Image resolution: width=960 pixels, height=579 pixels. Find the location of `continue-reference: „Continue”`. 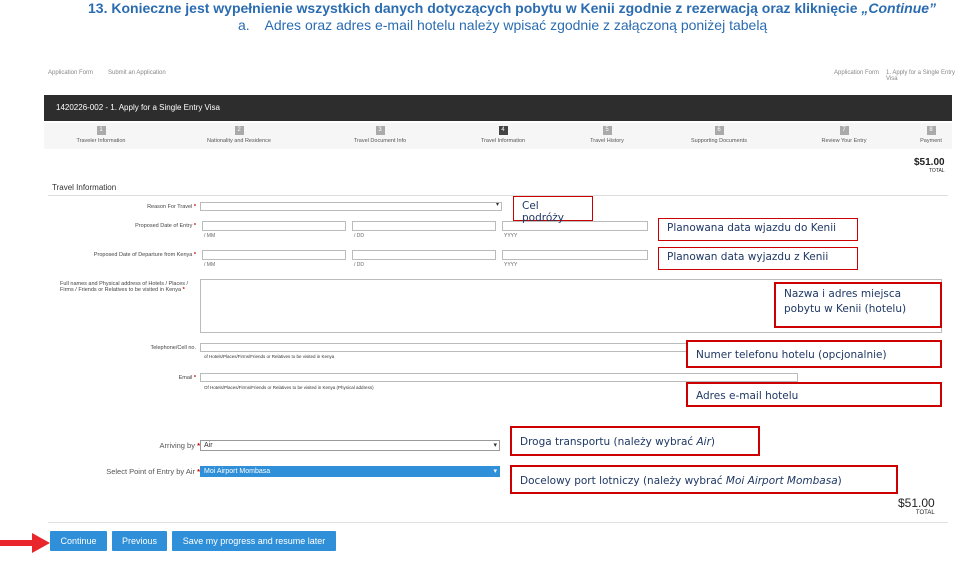

continue-reference: „Continue” is located at coordinates (899, 8).